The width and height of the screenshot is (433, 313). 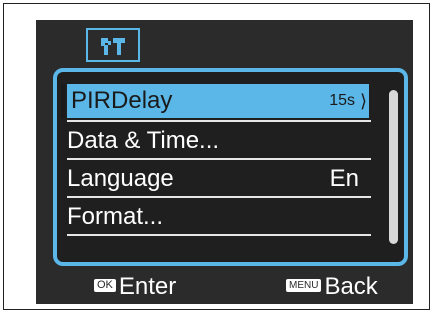 What do you see at coordinates (105, 286) in the screenshot?
I see `ok-key-badge: OK` at bounding box center [105, 286].